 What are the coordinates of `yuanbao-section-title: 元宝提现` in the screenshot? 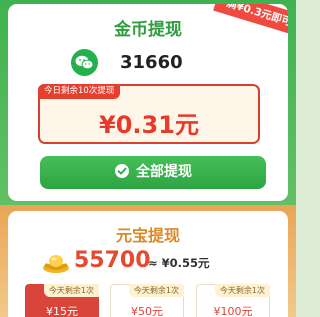 It's located at (147, 235).